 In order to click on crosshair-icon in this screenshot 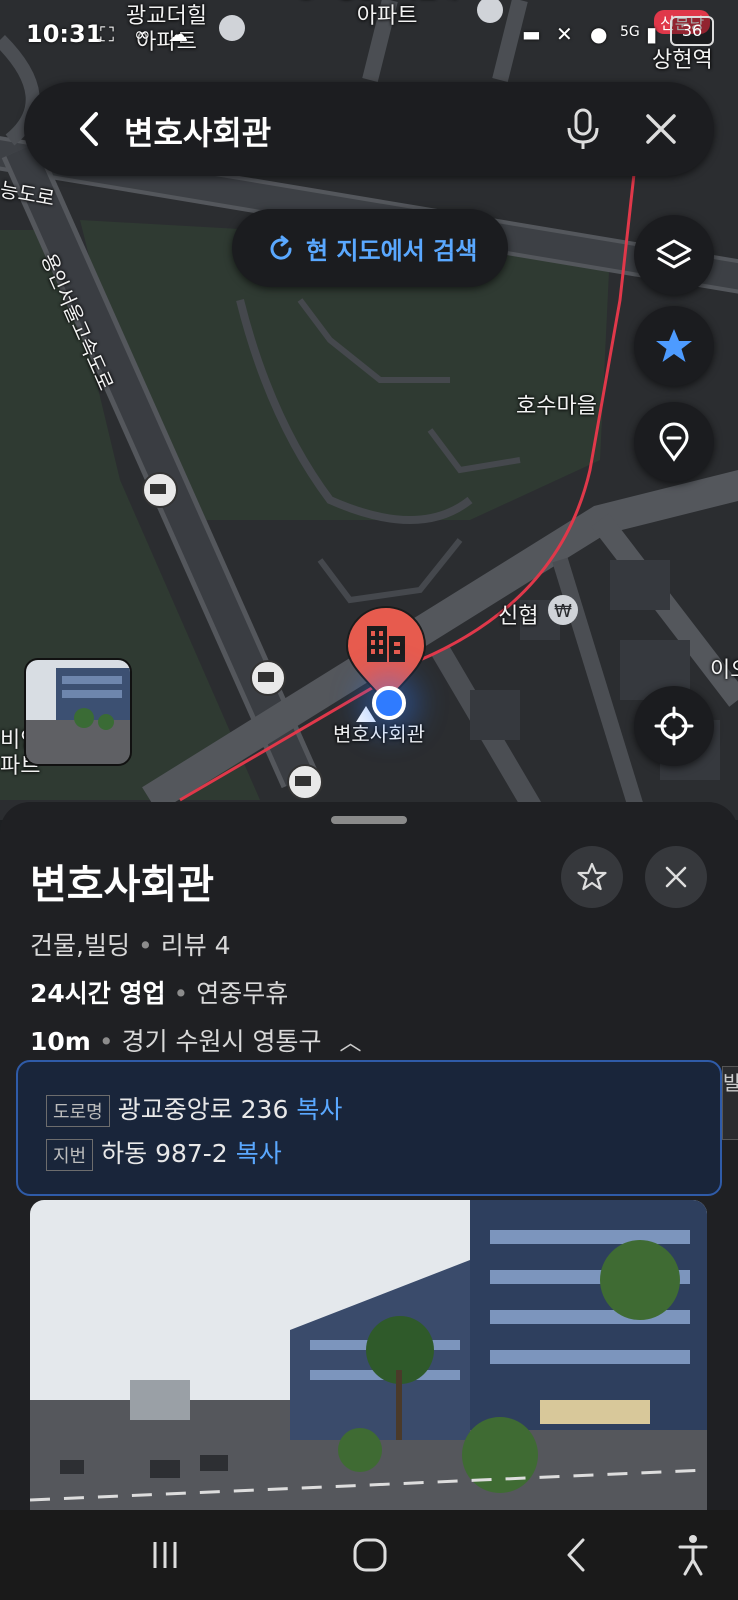, I will do `click(674, 726)`.